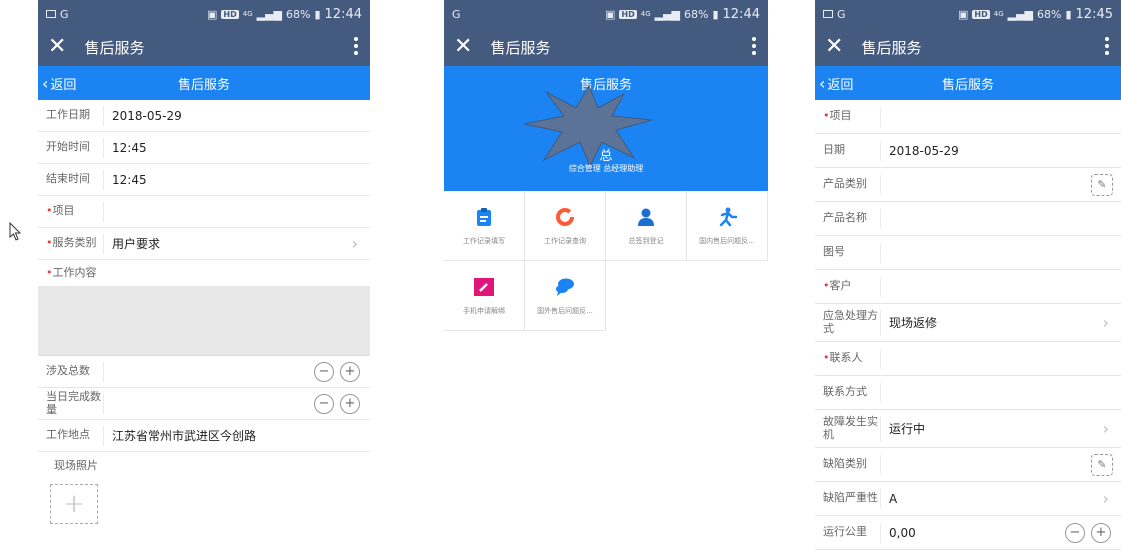 The height and width of the screenshot is (560, 1121). I want to click on product-type-row: 产品类别 ✎, so click(968, 185).